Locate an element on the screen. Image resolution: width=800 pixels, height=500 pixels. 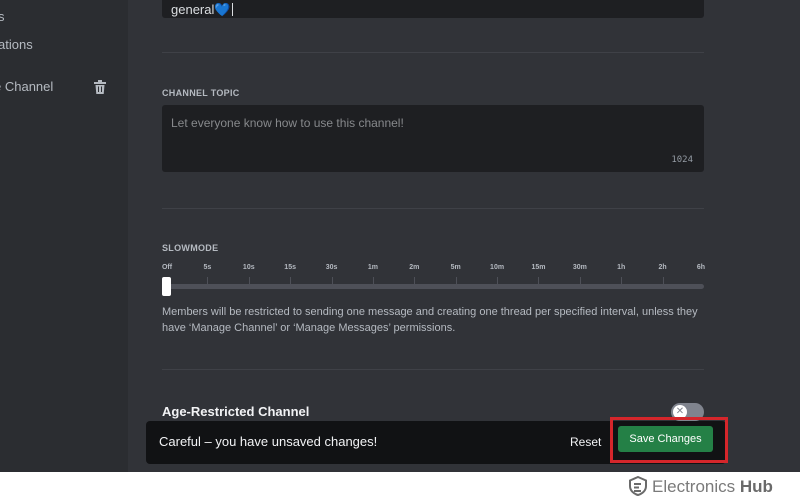
slowmode-tick-label: 30s is located at coordinates (331, 267).